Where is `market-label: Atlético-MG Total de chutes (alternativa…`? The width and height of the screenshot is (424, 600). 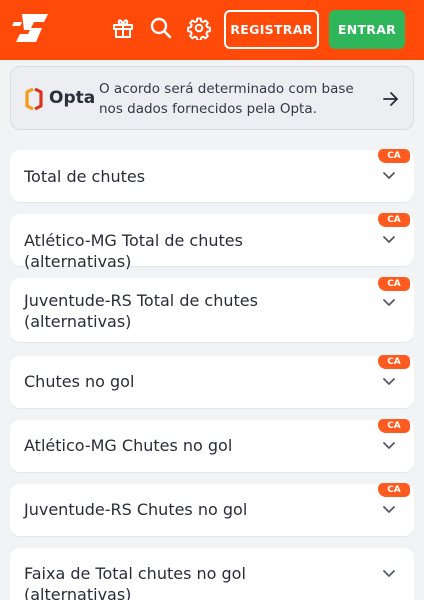
market-label: Atlético-MG Total de chutes (alternativa… is located at coordinates (133, 251).